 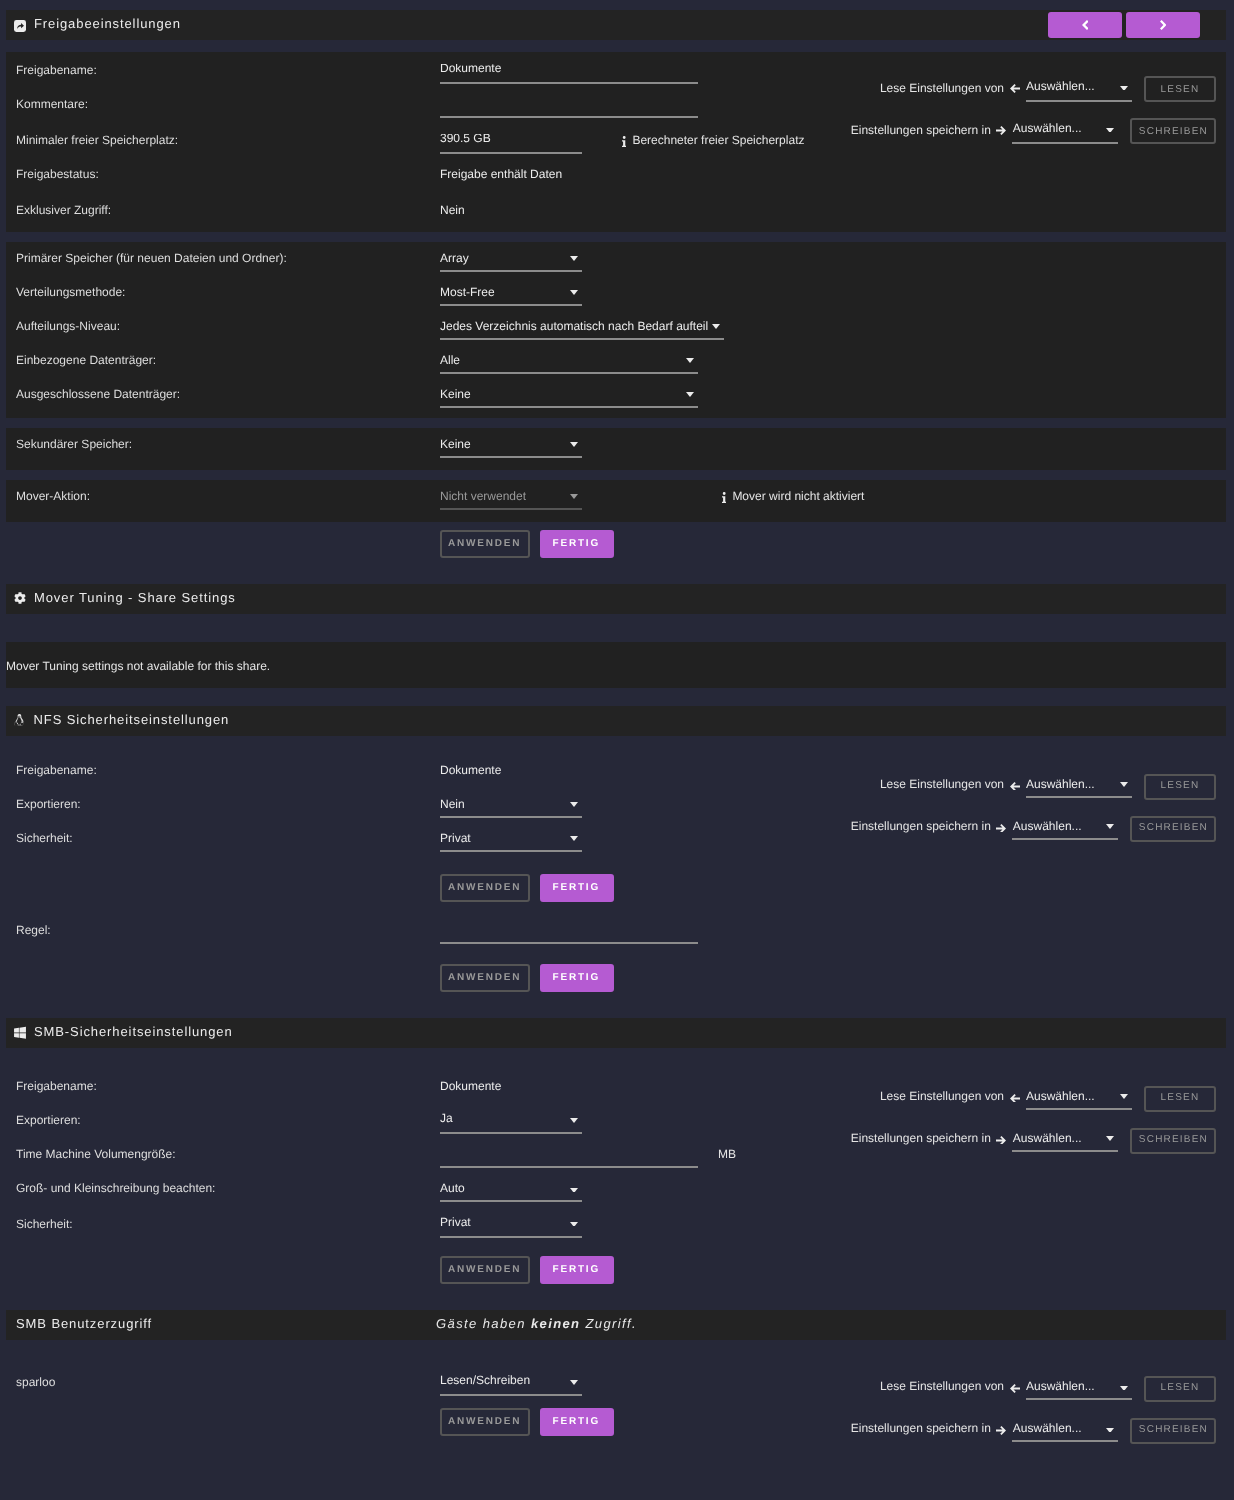 I want to click on four-panes-icon, so click(x=20, y=1033).